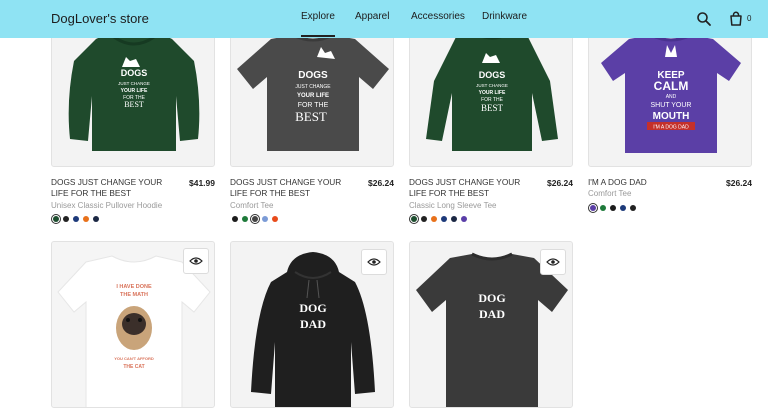 The image size is (768, 411). What do you see at coordinates (313, 105) in the screenshot?
I see `svg-text: FOR THE` at bounding box center [313, 105].